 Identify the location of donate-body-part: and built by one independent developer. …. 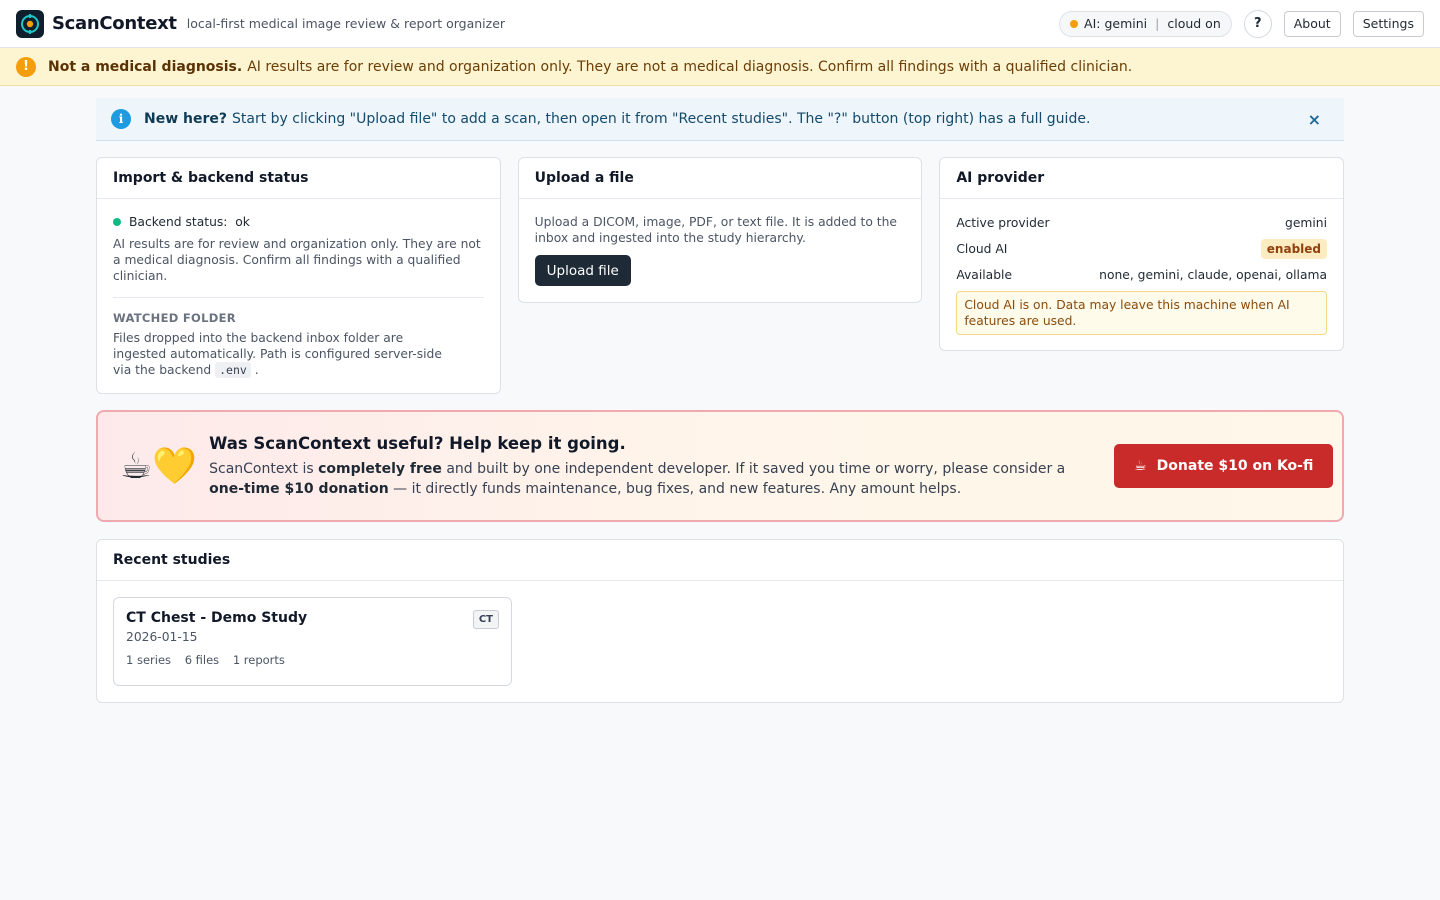
(756, 468).